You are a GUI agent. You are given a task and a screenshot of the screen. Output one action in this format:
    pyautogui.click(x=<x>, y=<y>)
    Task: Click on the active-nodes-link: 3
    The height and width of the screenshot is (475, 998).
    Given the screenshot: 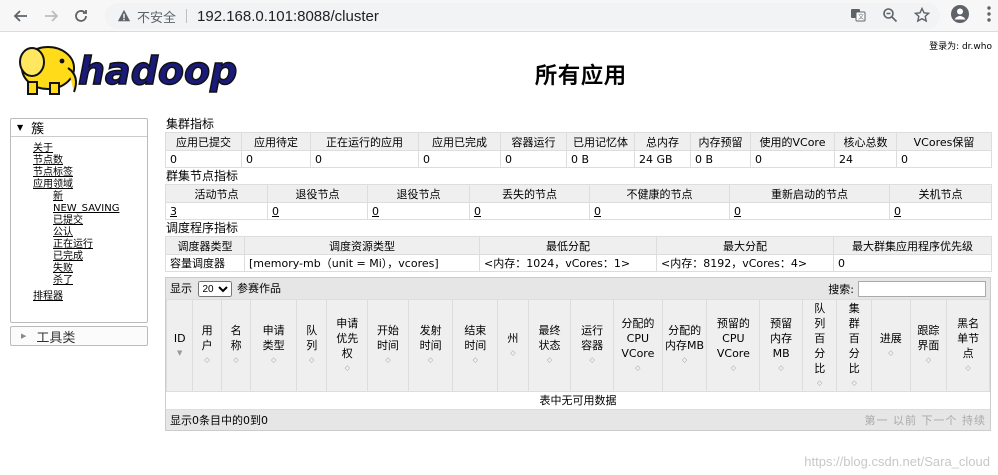 What is the action you would take?
    pyautogui.click(x=173, y=211)
    